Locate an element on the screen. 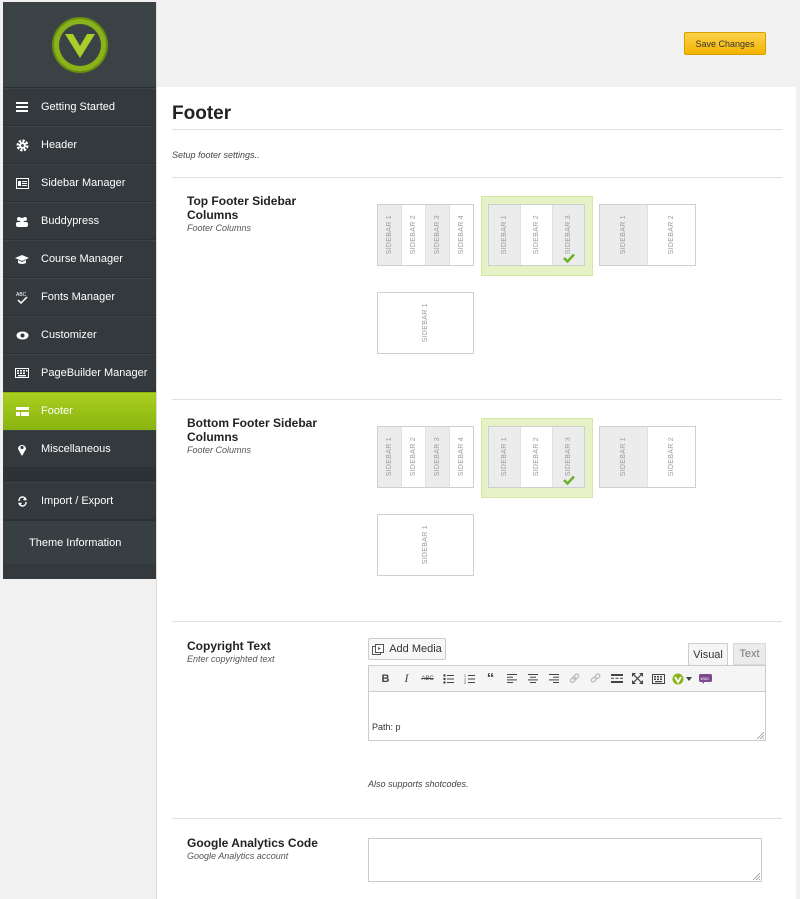 The image size is (800, 899). numbered-list-icon: 123 is located at coordinates (469, 679).